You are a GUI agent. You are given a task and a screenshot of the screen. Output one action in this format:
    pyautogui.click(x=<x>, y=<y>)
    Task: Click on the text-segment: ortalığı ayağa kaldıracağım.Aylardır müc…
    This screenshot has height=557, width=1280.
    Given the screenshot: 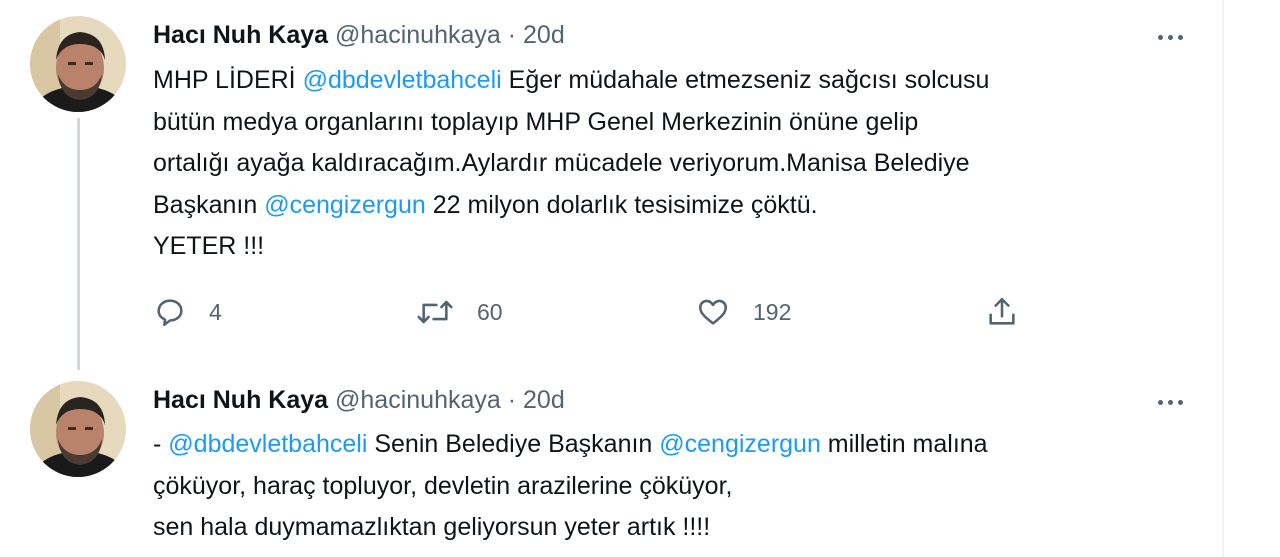 What is the action you would take?
    pyautogui.click(x=561, y=163)
    